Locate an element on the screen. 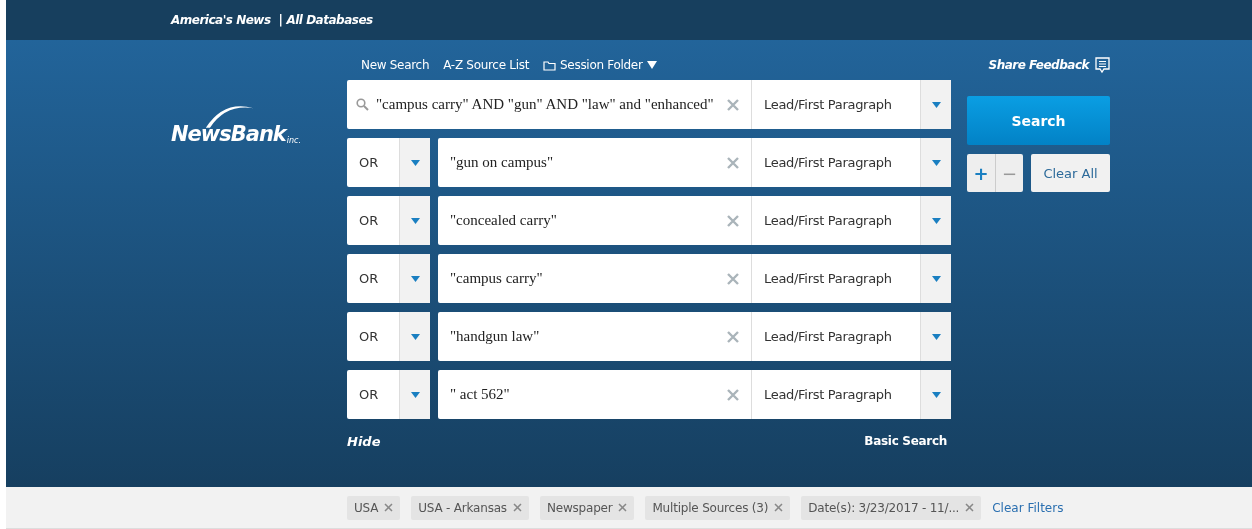 This screenshot has width=1252, height=529. search-field: "campus carry" is located at coordinates (595, 278).